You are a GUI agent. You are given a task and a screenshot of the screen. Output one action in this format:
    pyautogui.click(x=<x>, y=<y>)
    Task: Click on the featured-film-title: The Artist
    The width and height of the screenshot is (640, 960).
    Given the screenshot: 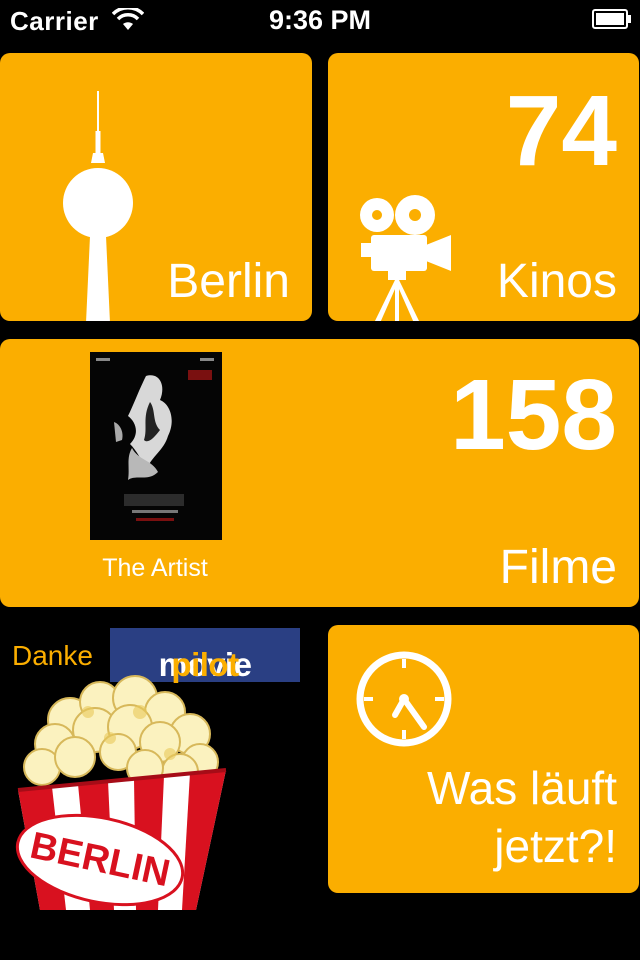 What is the action you would take?
    pyautogui.click(x=155, y=568)
    